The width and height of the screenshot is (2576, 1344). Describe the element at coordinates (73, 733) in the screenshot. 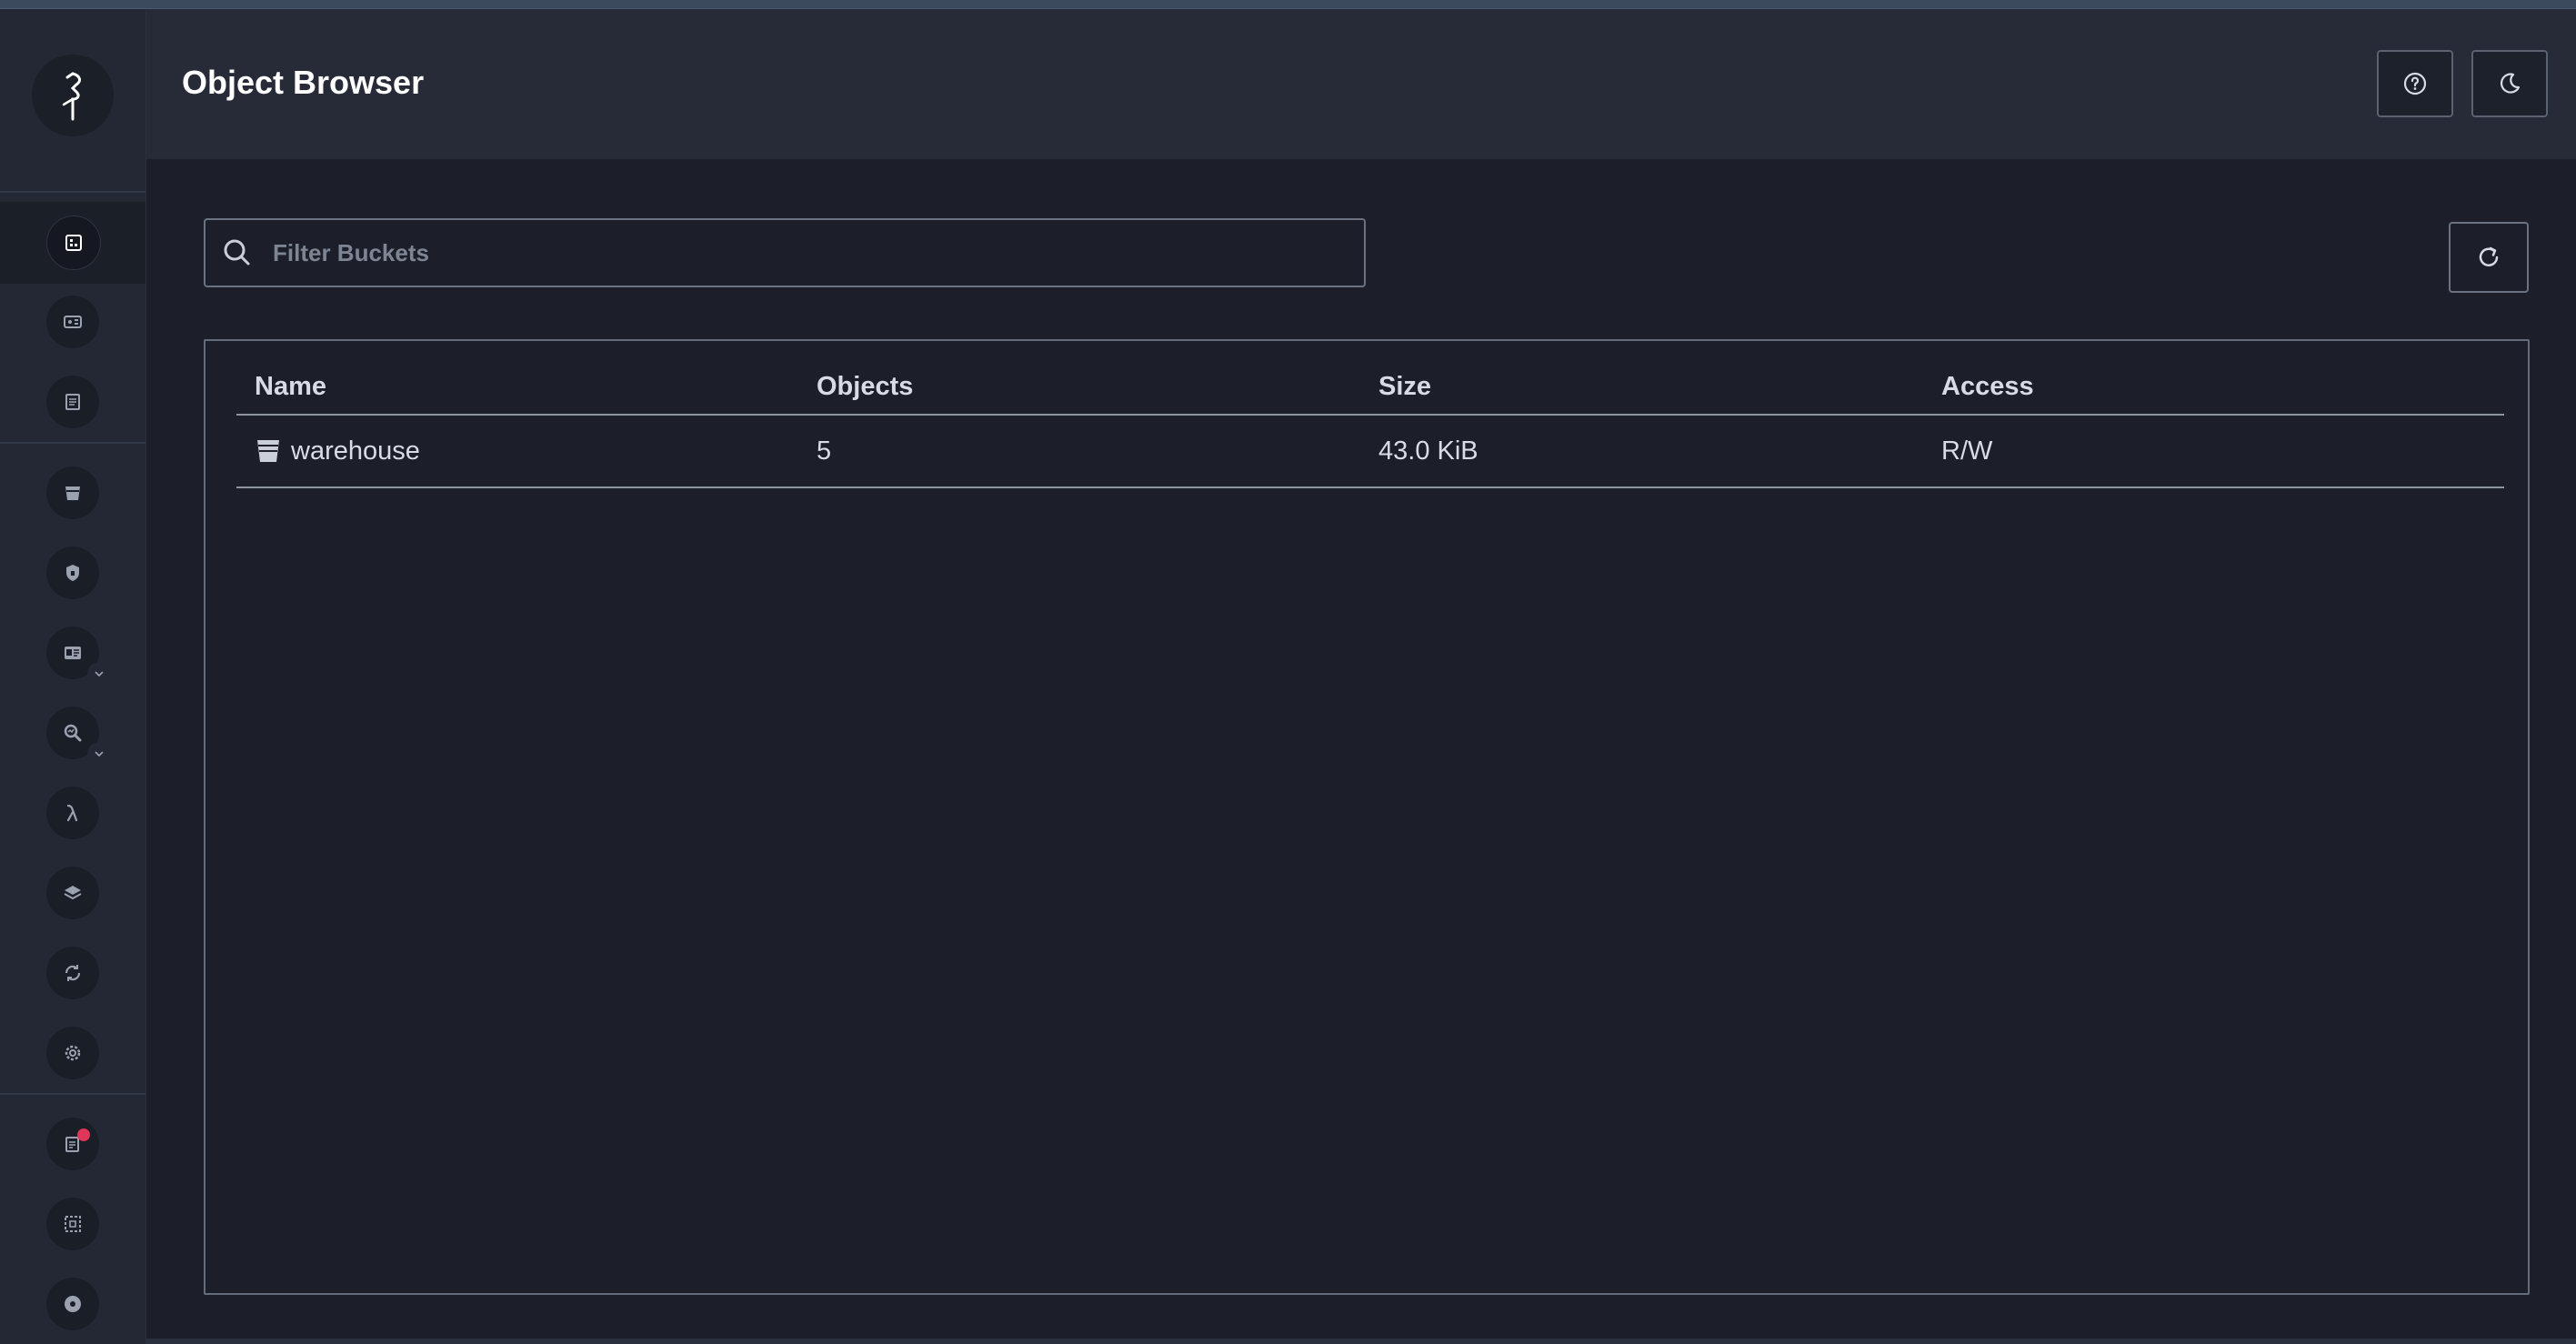

I see `monitoring-icon` at that location.